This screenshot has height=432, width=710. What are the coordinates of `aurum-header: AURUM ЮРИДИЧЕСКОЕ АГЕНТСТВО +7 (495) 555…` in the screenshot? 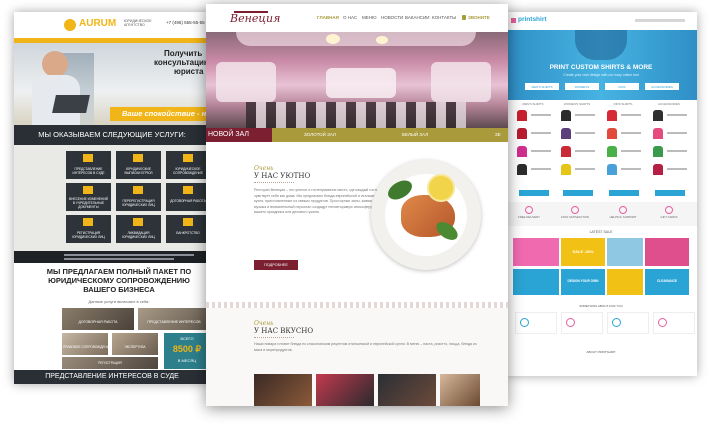 It's located at (112, 25).